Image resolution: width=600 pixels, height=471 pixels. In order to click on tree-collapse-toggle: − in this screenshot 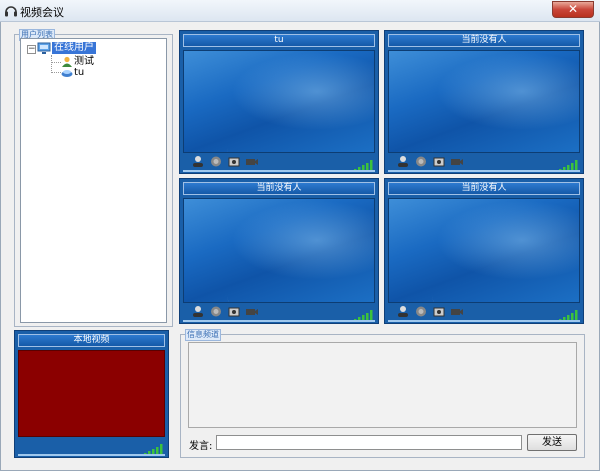, I will do `click(31, 49)`.